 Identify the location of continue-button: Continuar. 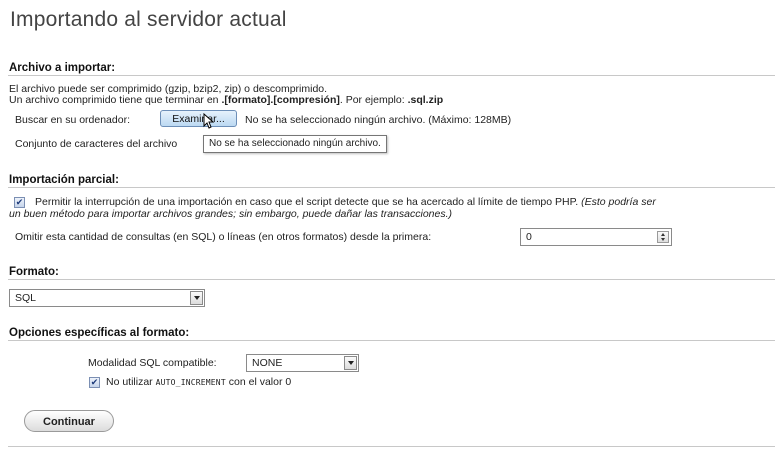
(69, 421).